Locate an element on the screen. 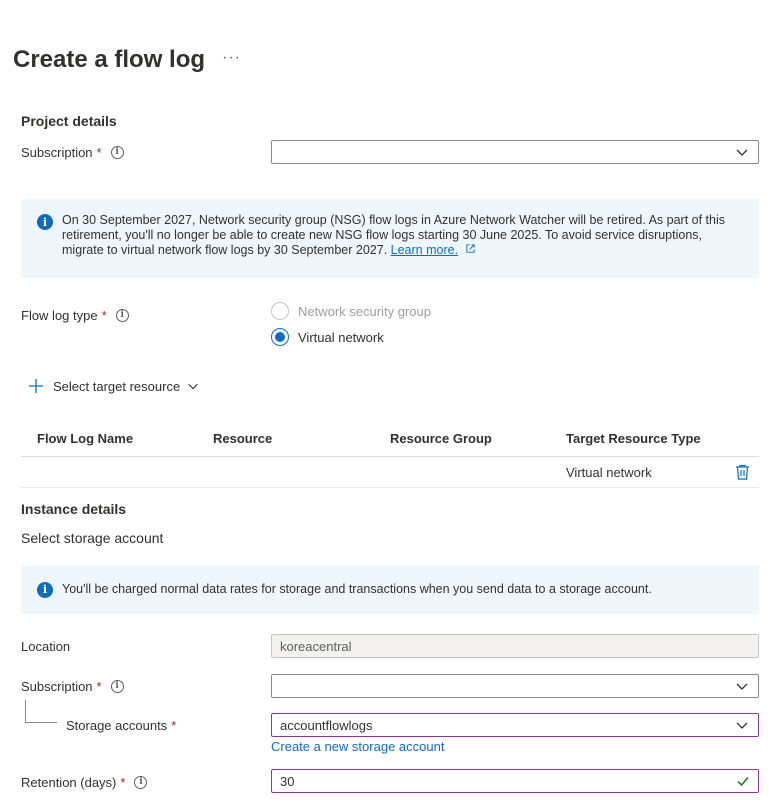 This screenshot has width=773, height=808. retention-input: 30 is located at coordinates (515, 781).